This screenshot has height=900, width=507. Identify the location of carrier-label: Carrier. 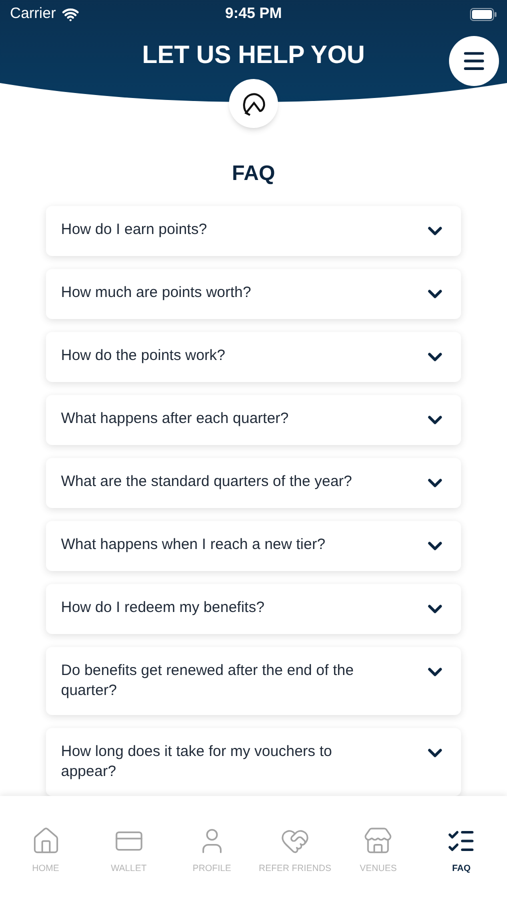
(33, 14).